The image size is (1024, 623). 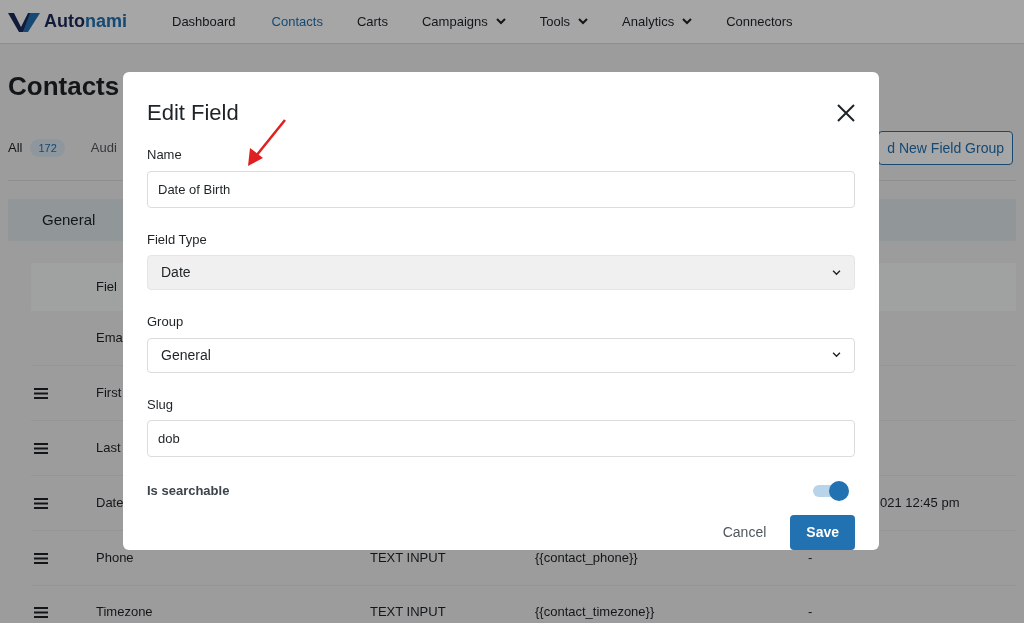 I want to click on table-cell-text: Last, so click(x=108, y=448).